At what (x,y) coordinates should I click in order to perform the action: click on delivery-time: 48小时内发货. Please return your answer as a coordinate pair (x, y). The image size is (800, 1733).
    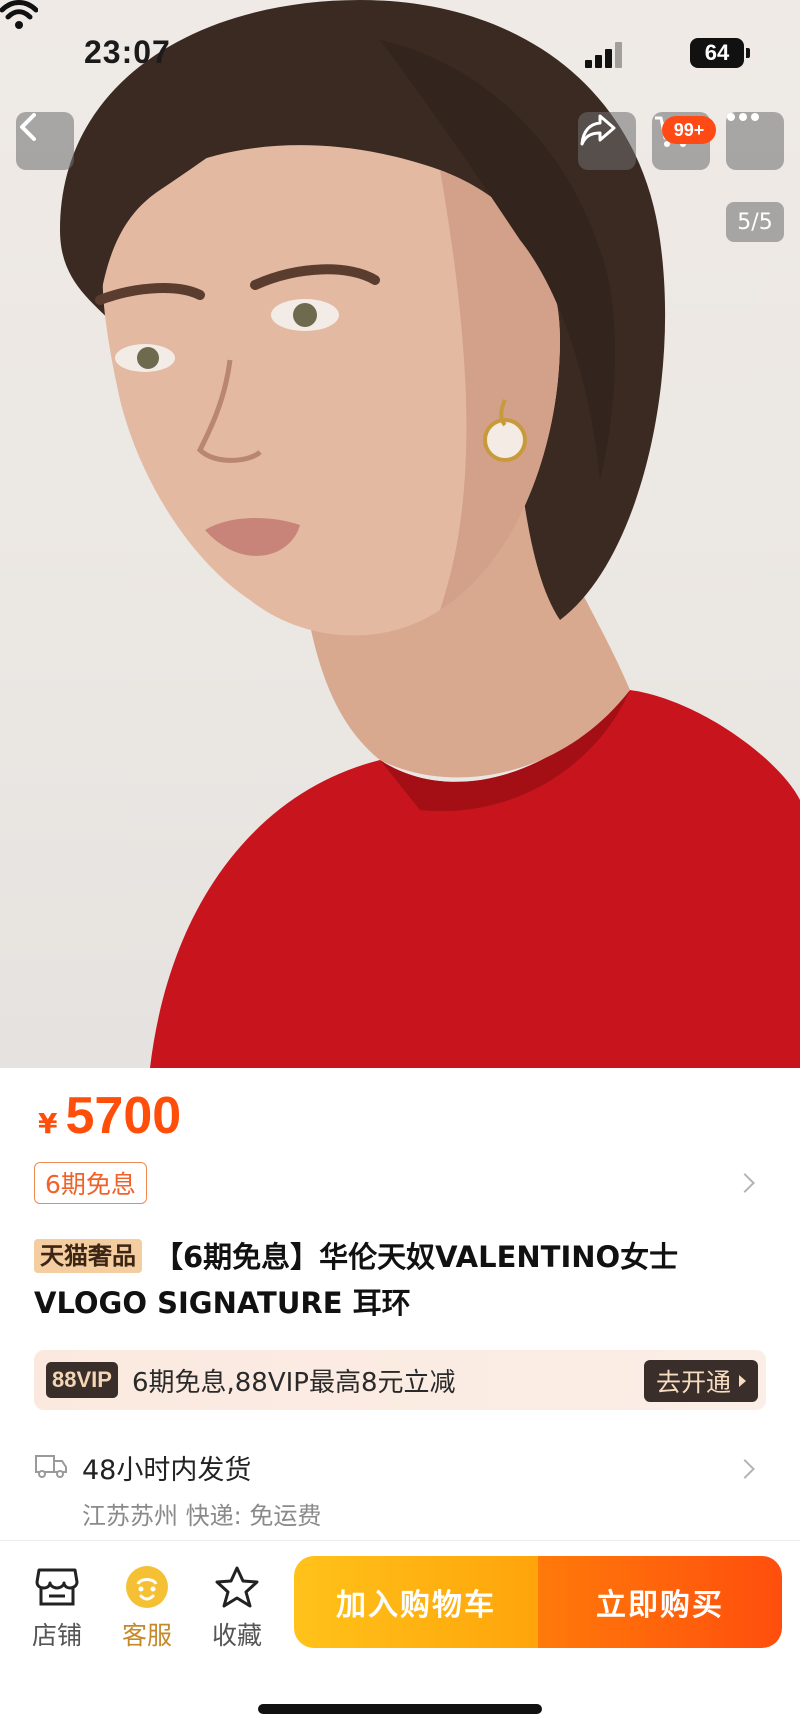
    Looking at the image, I should click on (167, 1470).